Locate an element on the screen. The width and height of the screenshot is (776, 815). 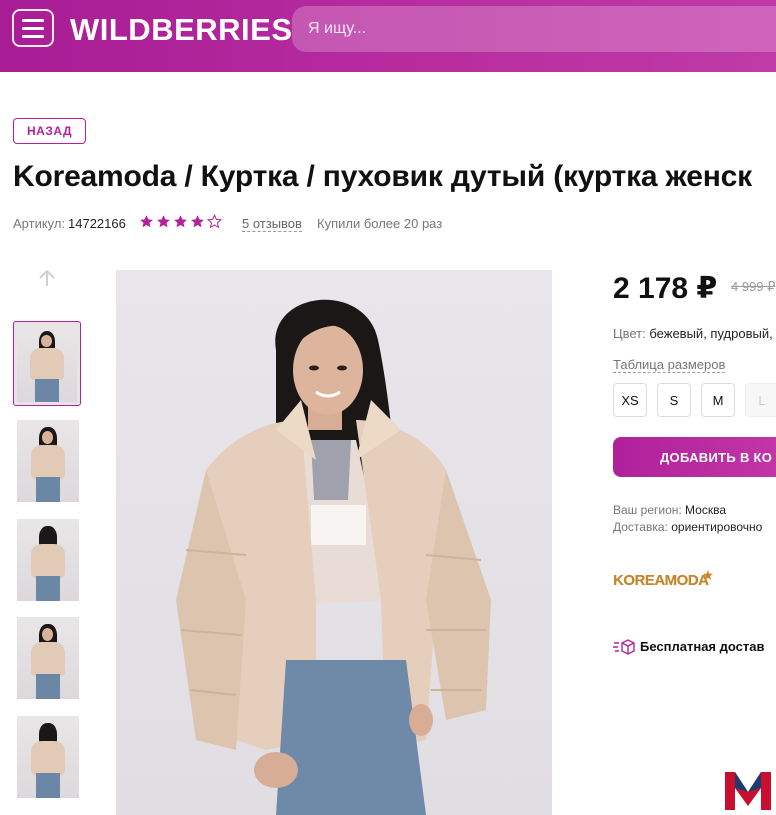
size-xs-button: XS is located at coordinates (630, 400).